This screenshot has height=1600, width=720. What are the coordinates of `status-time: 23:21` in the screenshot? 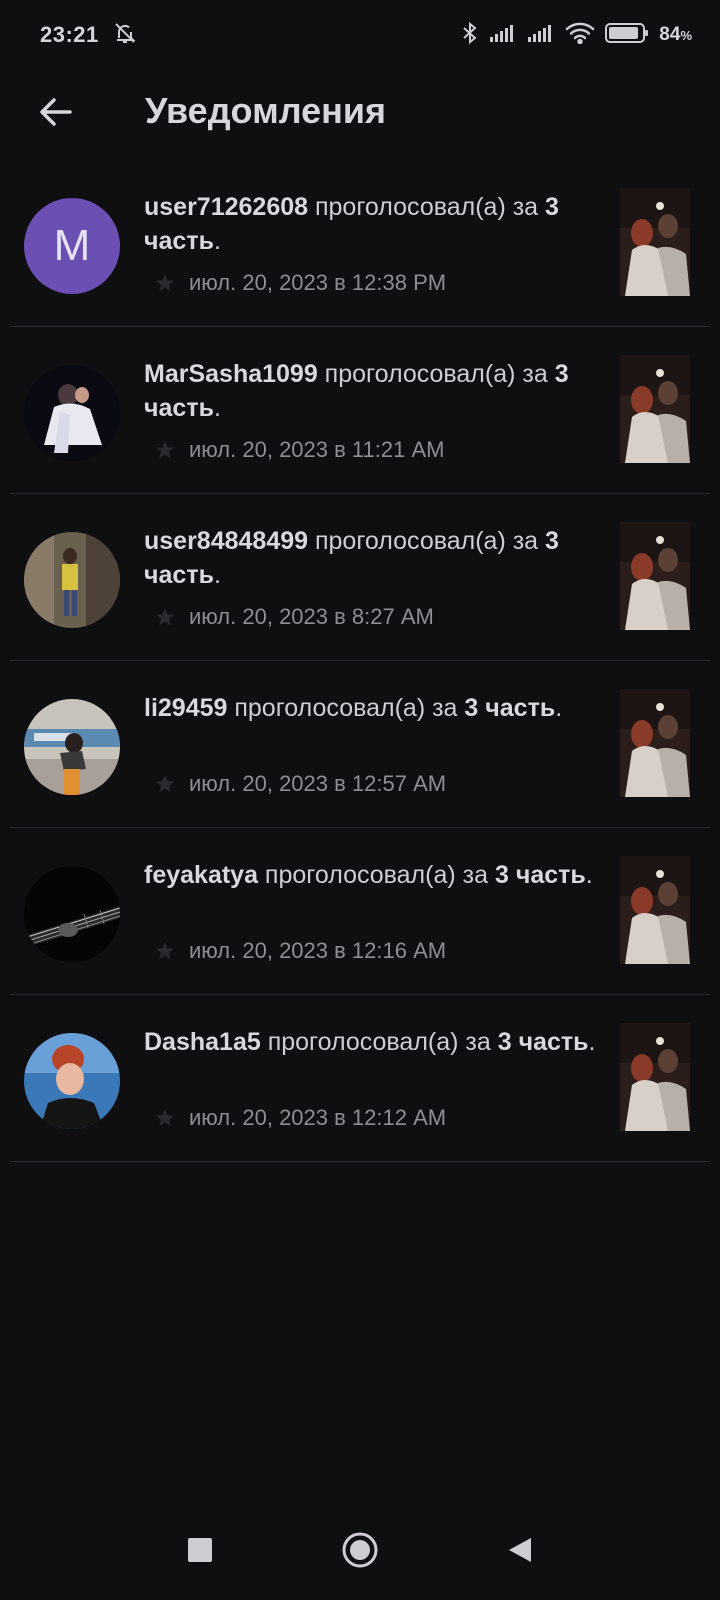 It's located at (69, 34).